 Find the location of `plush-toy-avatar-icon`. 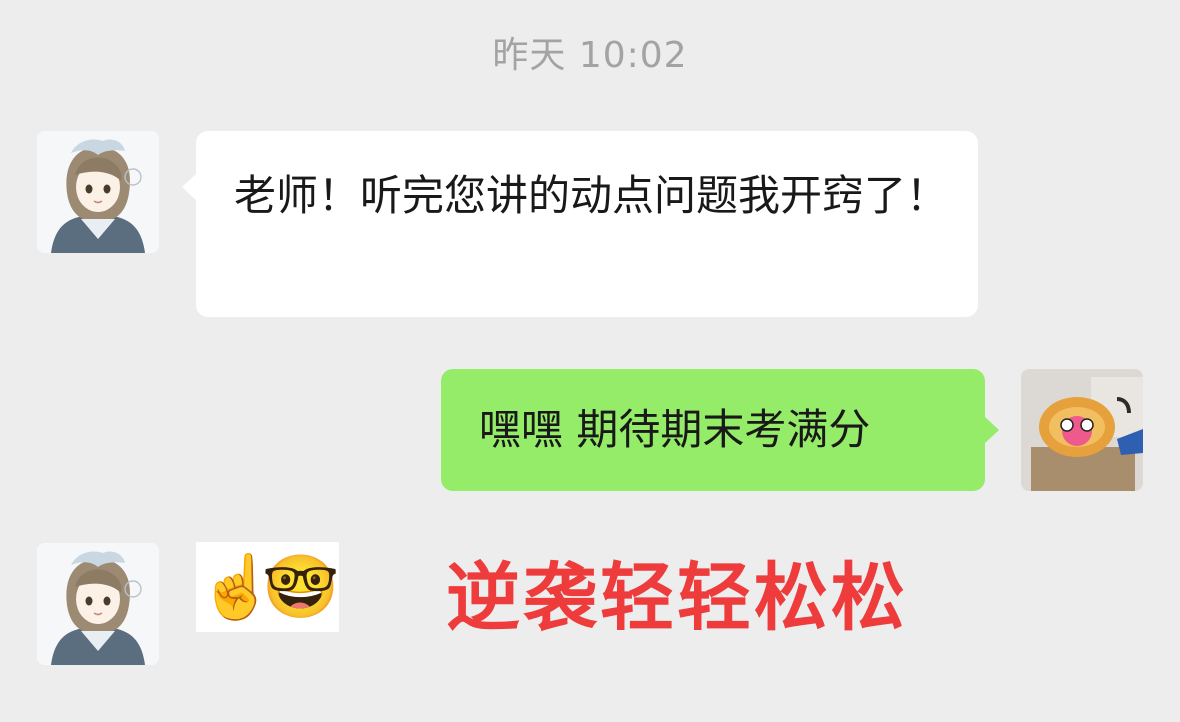

plush-toy-avatar-icon is located at coordinates (1082, 430).